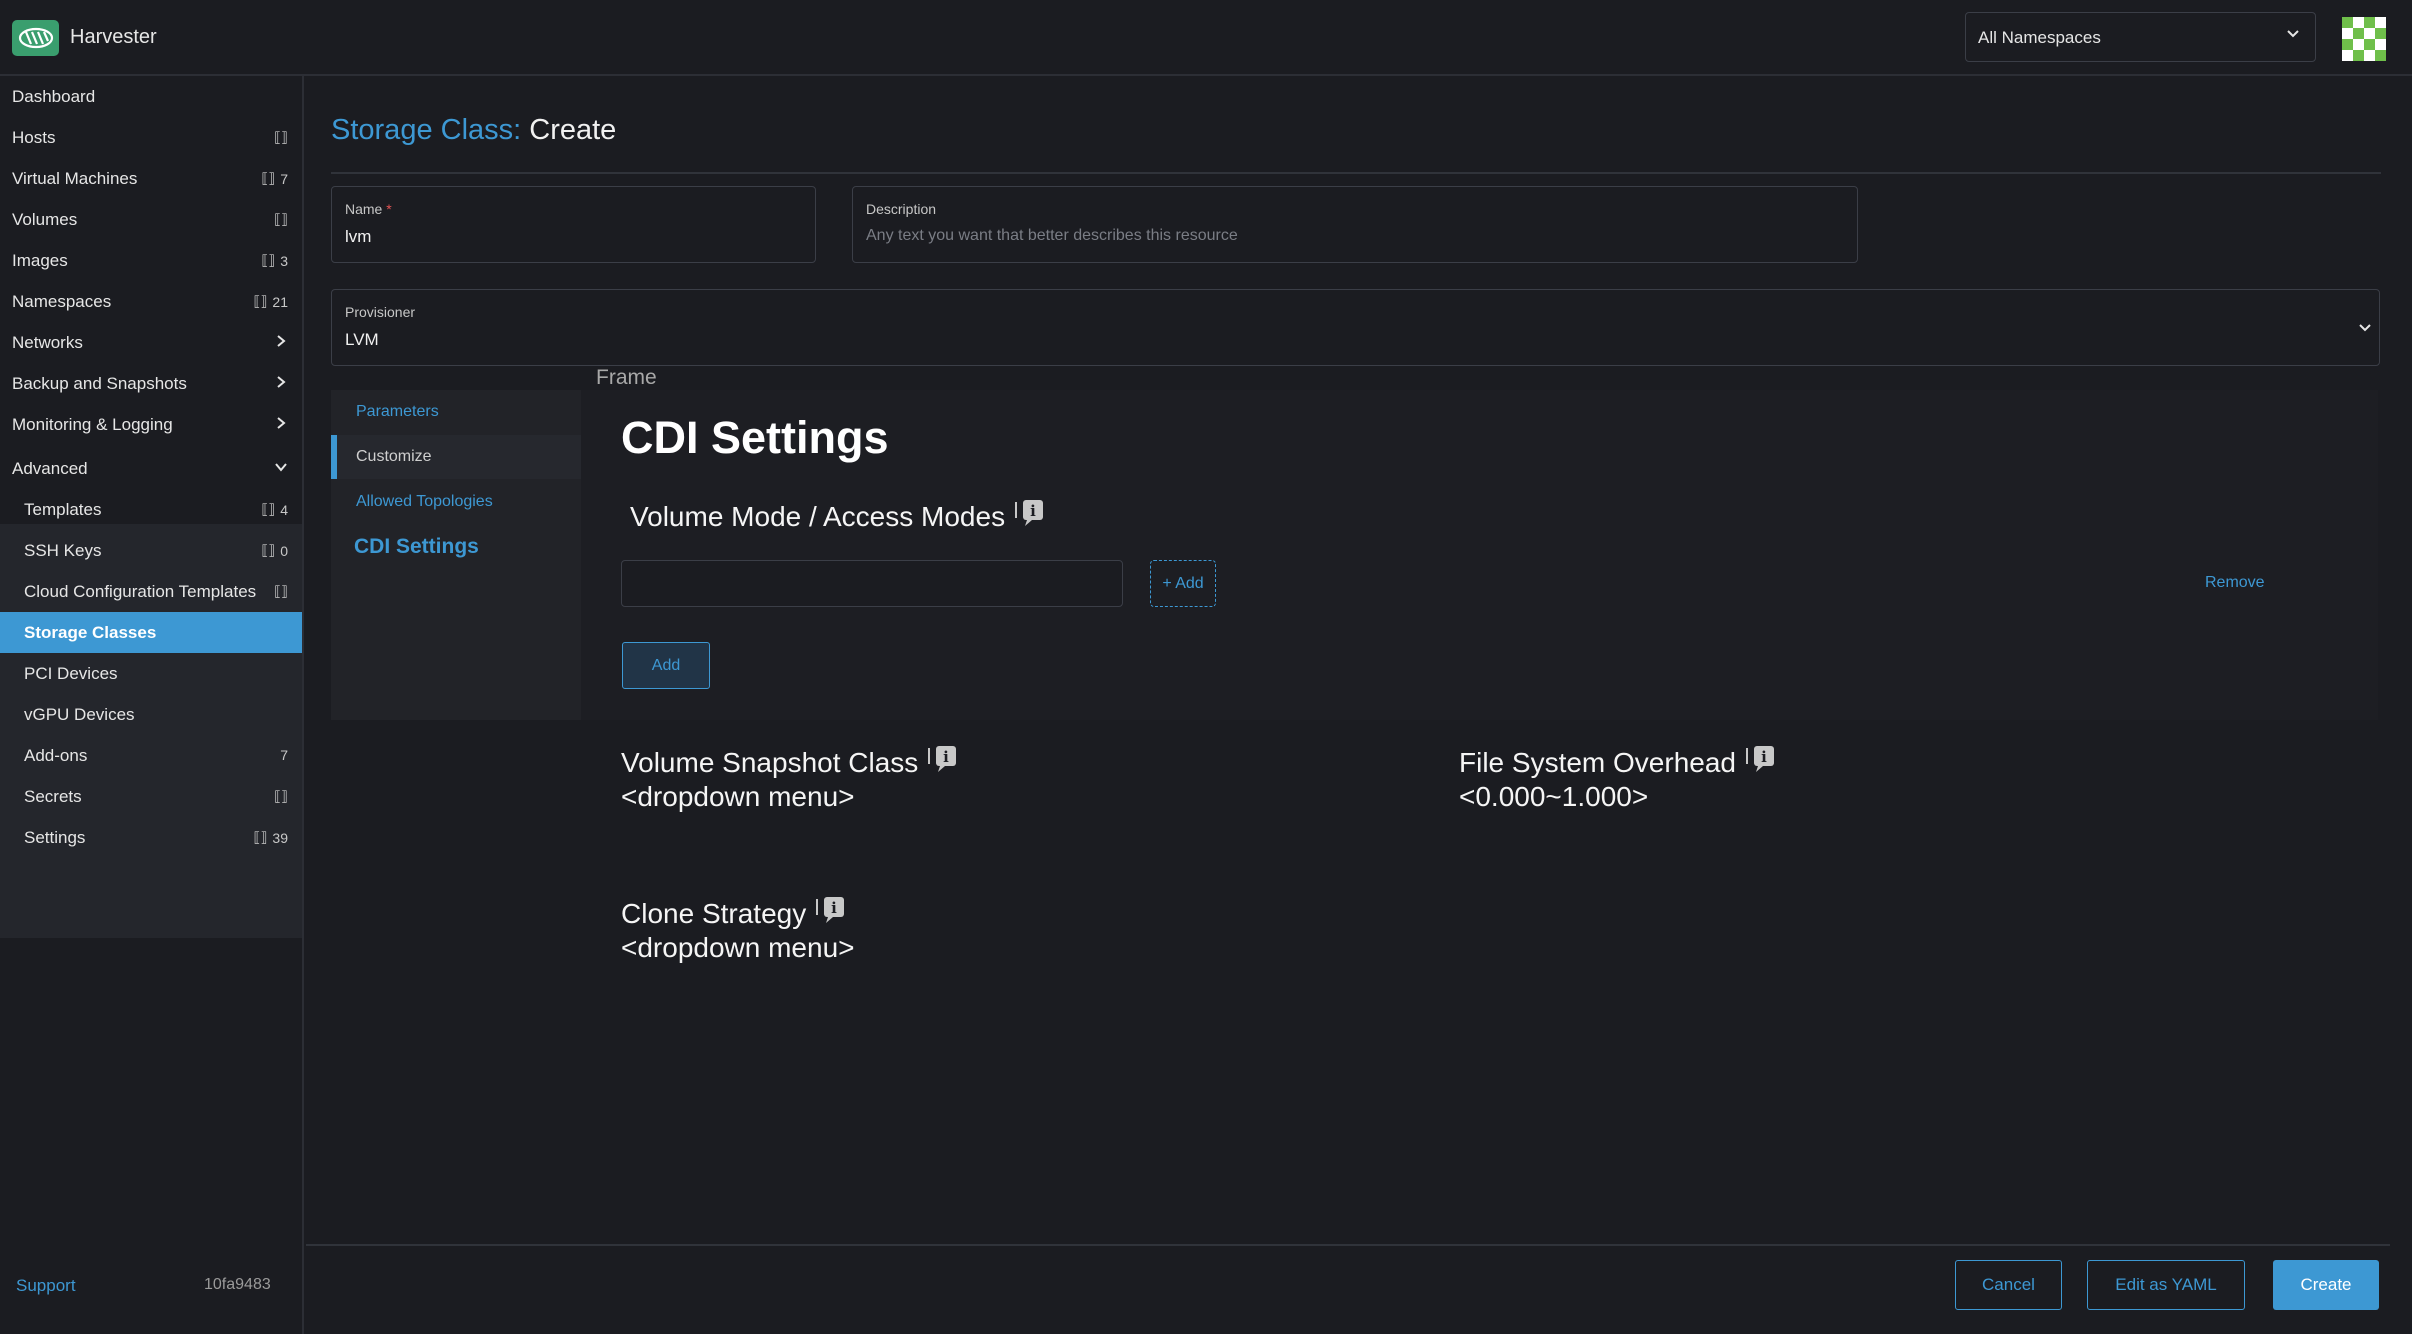 The width and height of the screenshot is (2412, 1334). I want to click on volume-snapshot-class-dropdown: <dropdown menu>, so click(738, 797).